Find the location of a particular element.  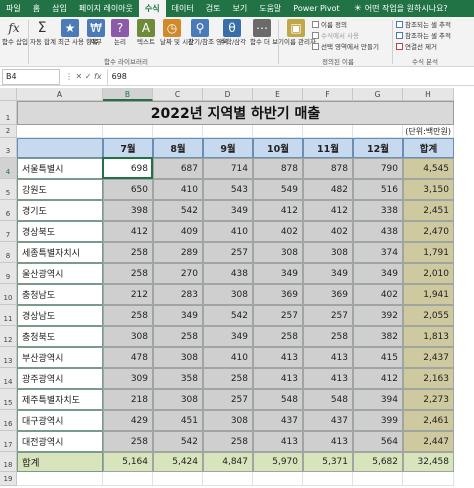

region-name-cell: 경기도 is located at coordinates (60, 210).